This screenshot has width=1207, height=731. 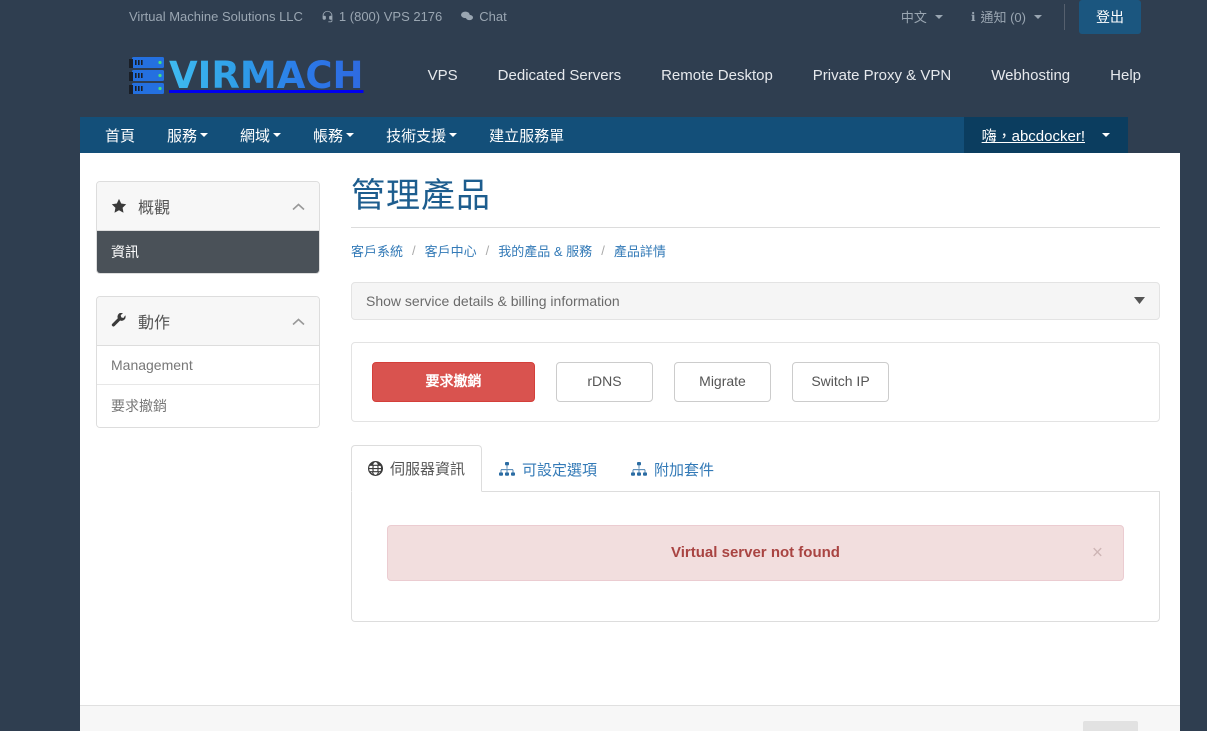 I want to click on nav-item-help: Help, so click(x=1115, y=75).